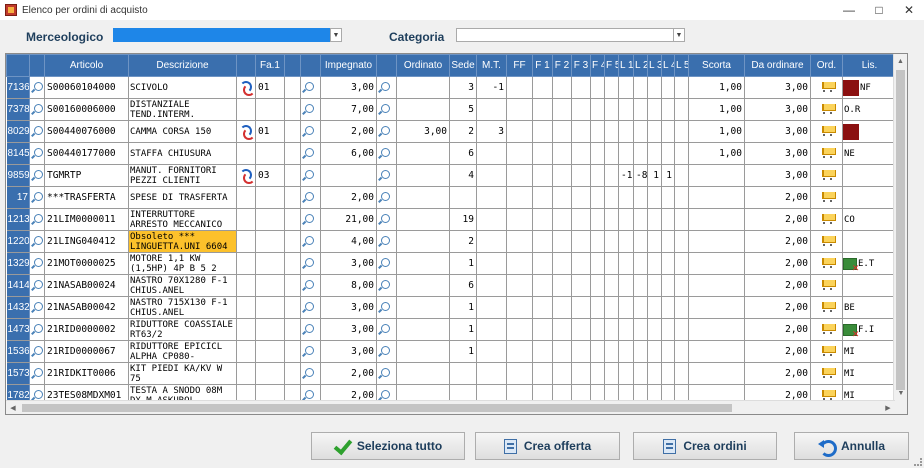  I want to click on close-button: ✕, so click(909, 10).